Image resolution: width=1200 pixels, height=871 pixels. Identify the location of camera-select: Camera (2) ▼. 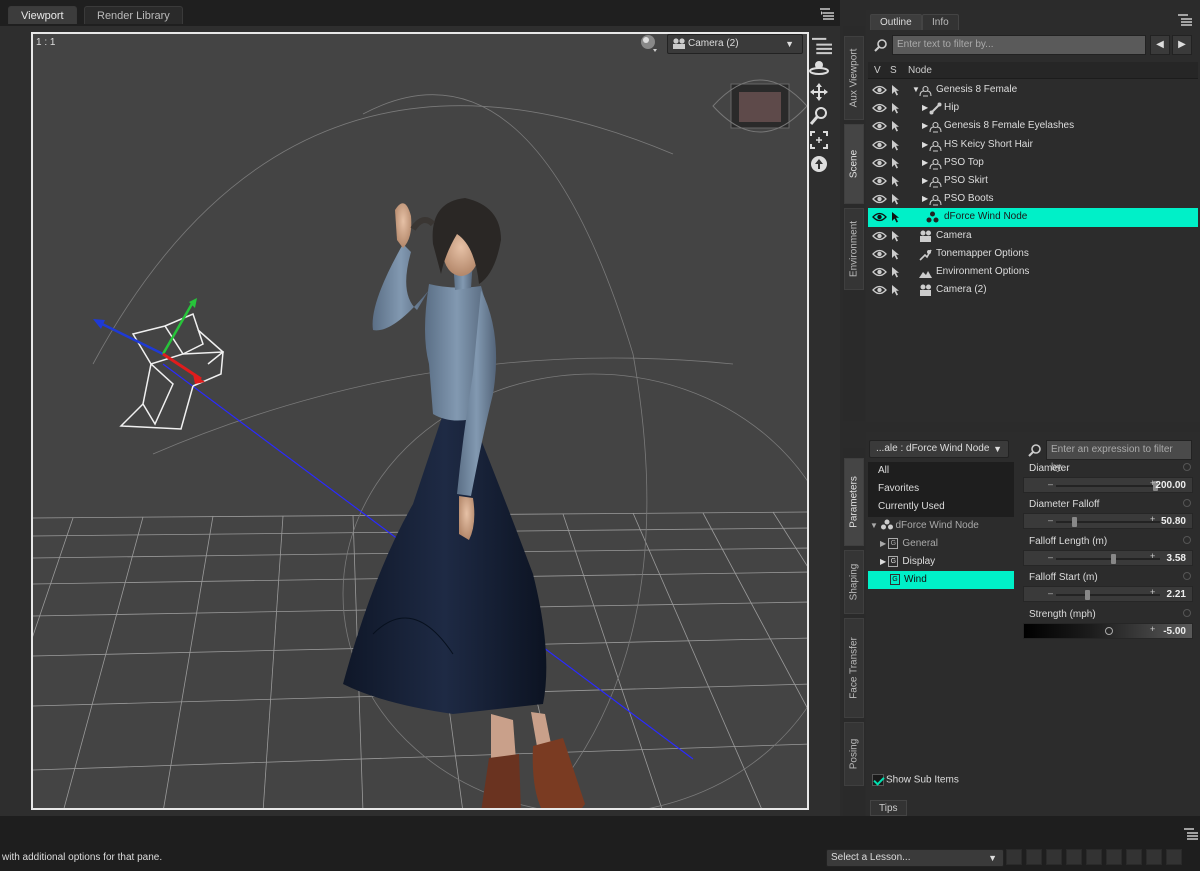
(735, 44).